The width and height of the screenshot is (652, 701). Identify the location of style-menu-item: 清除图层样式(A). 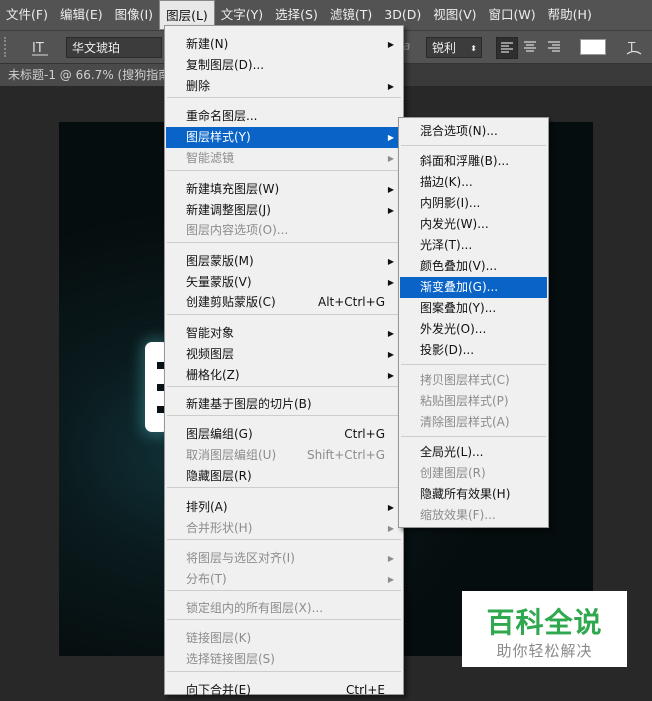
(473, 422).